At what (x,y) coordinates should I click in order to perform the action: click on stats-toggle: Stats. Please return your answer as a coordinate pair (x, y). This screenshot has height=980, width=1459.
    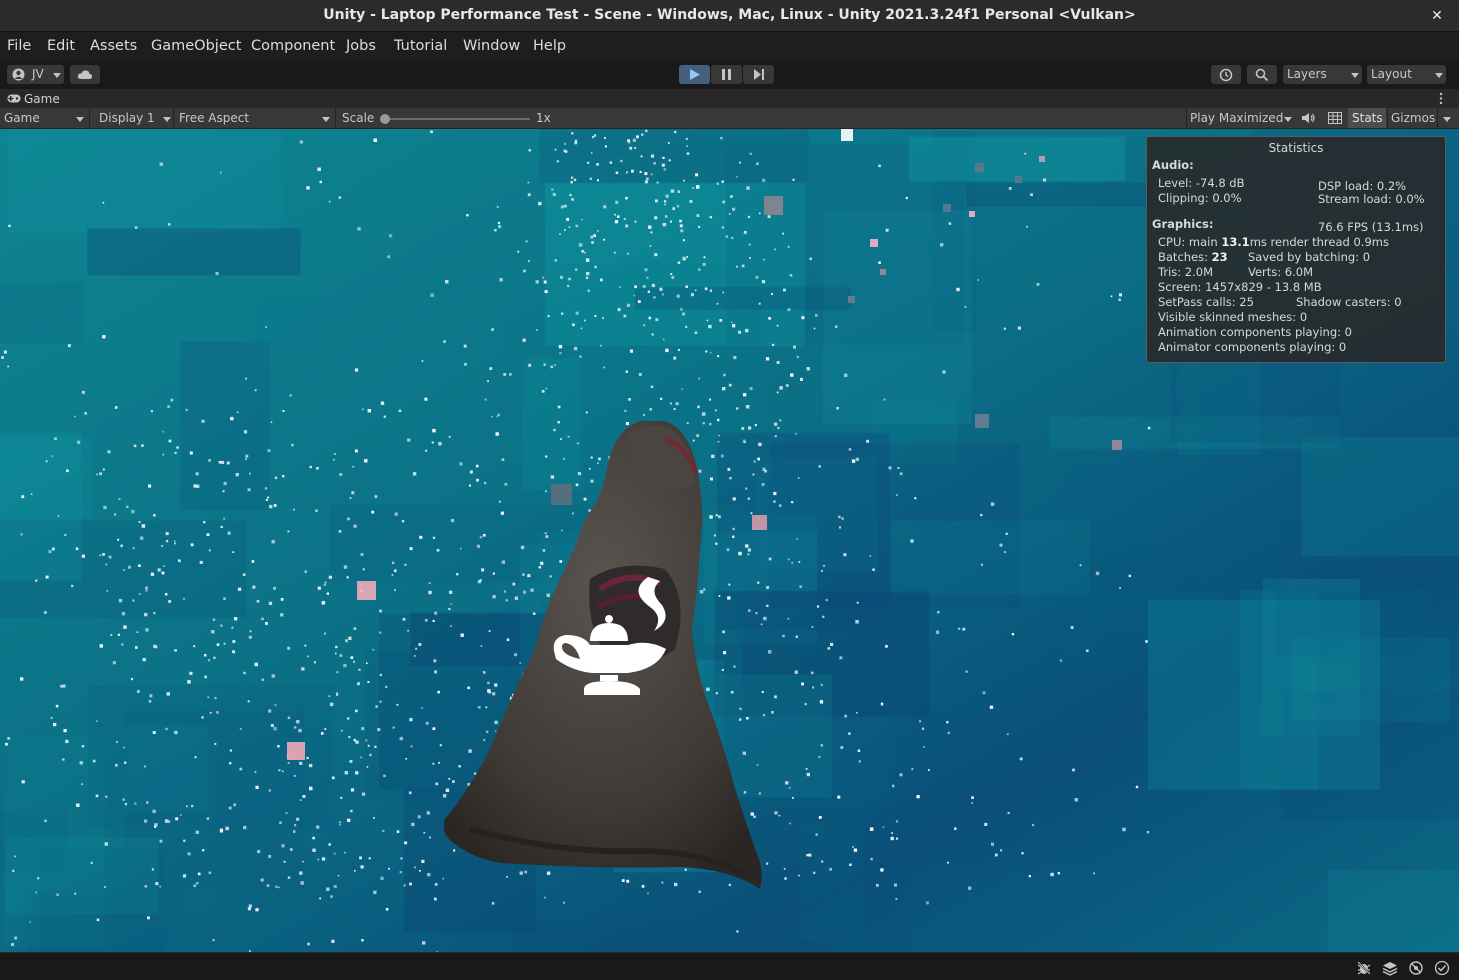
    Looking at the image, I should click on (1367, 118).